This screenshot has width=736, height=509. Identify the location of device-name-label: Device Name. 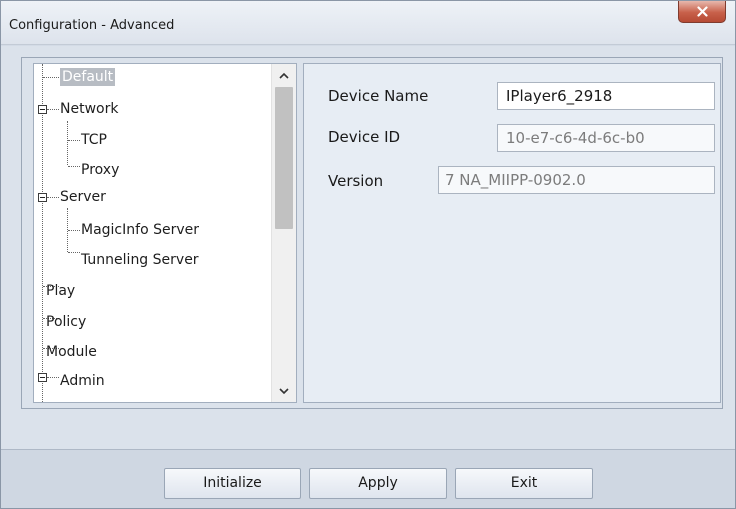
(378, 96).